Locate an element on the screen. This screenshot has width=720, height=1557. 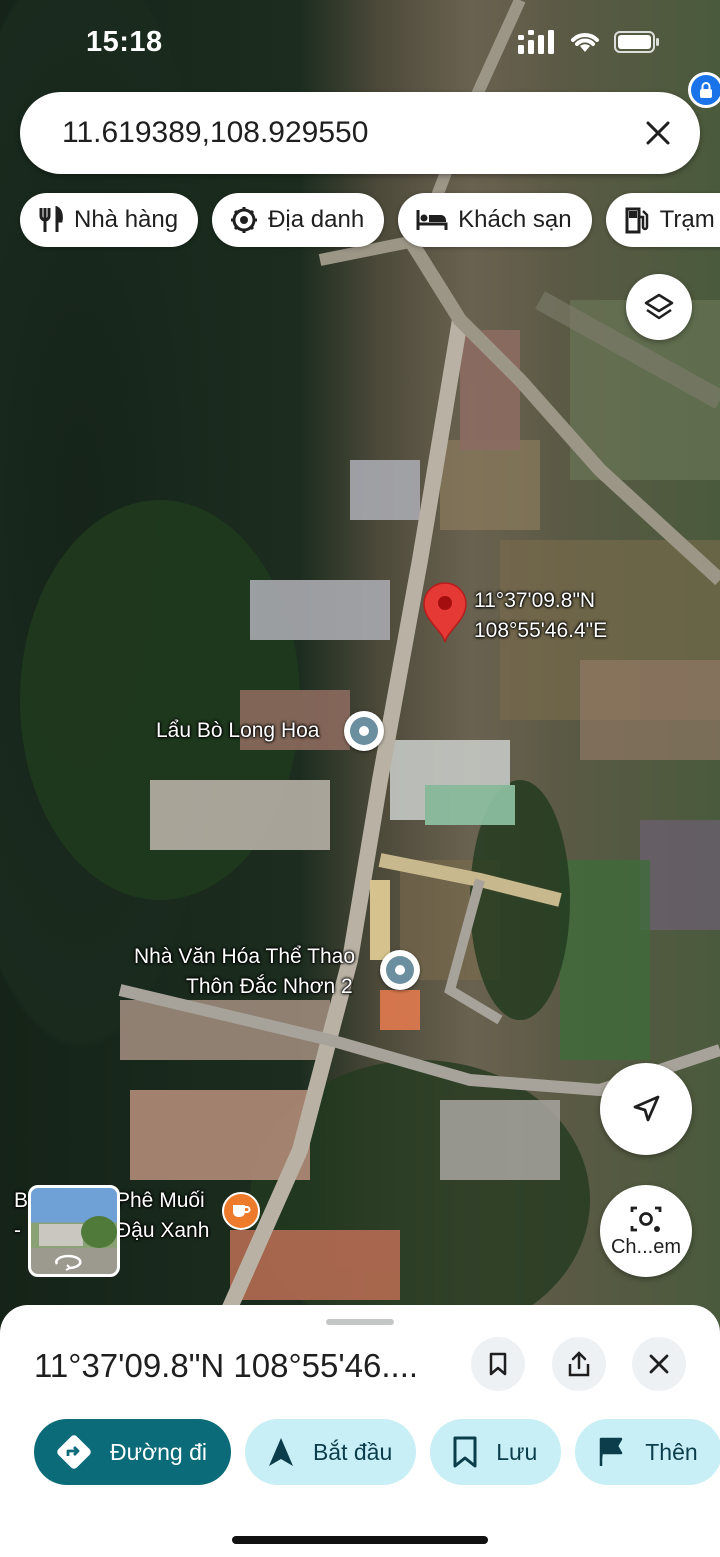
layers-button is located at coordinates (659, 307).